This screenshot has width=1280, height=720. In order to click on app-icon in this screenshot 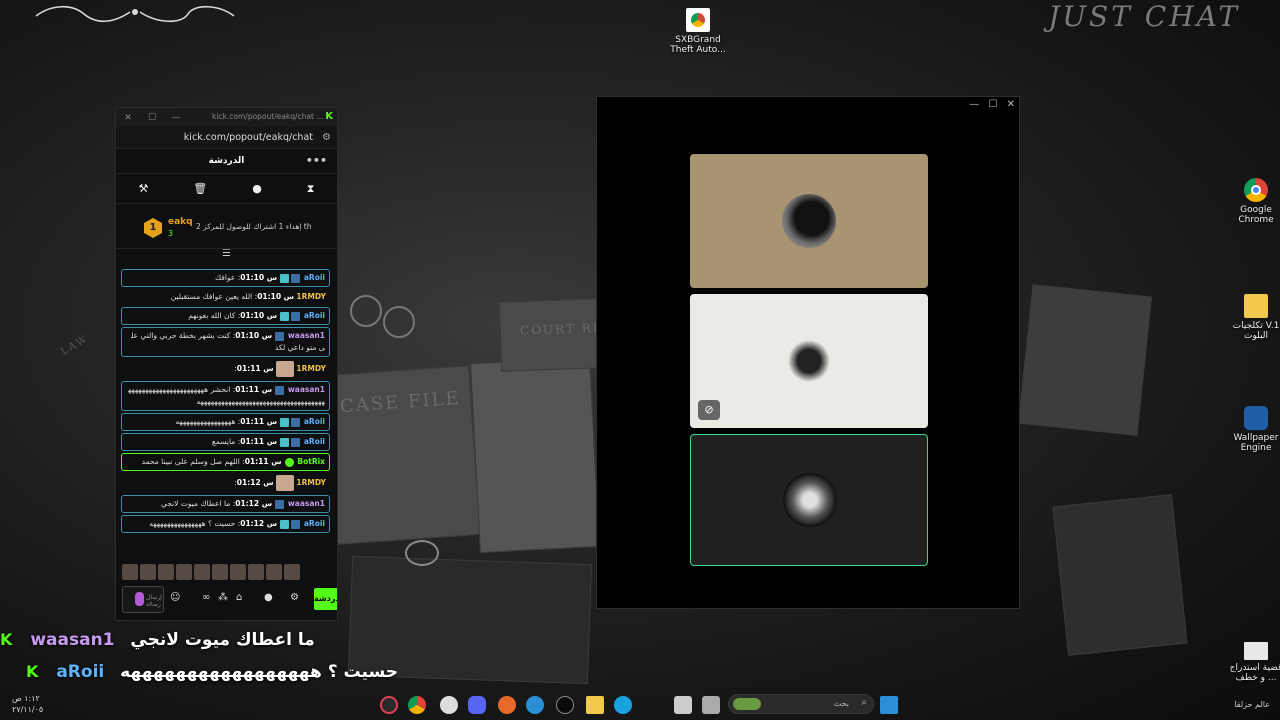, I will do `click(507, 705)`.